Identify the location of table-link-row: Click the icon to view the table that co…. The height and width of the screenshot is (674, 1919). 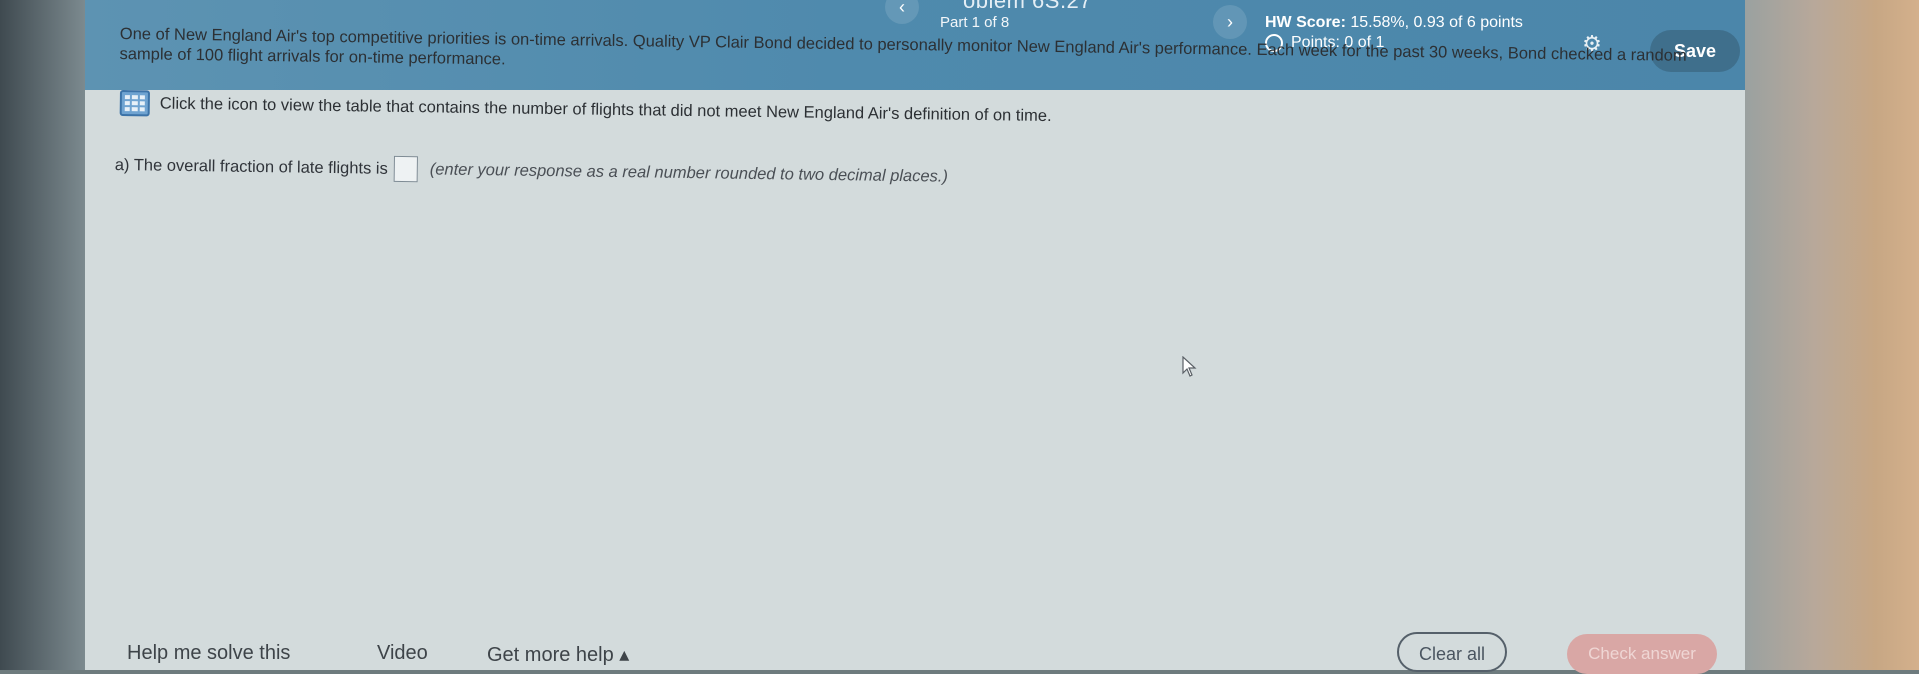
(585, 109).